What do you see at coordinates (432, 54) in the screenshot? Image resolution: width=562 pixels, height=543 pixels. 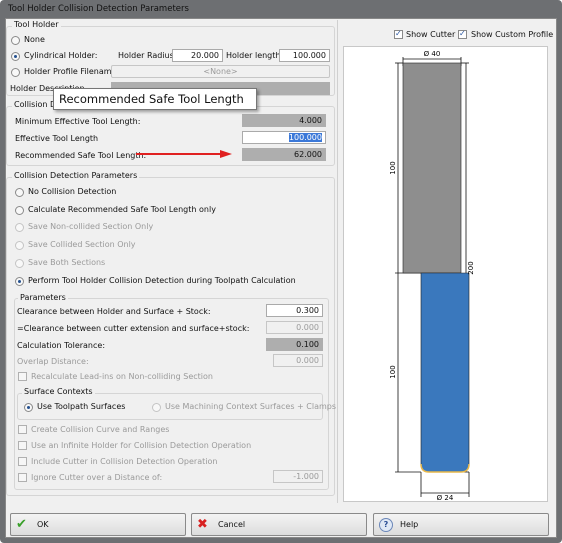 I see `holder-diameter-dim: Ø 40` at bounding box center [432, 54].